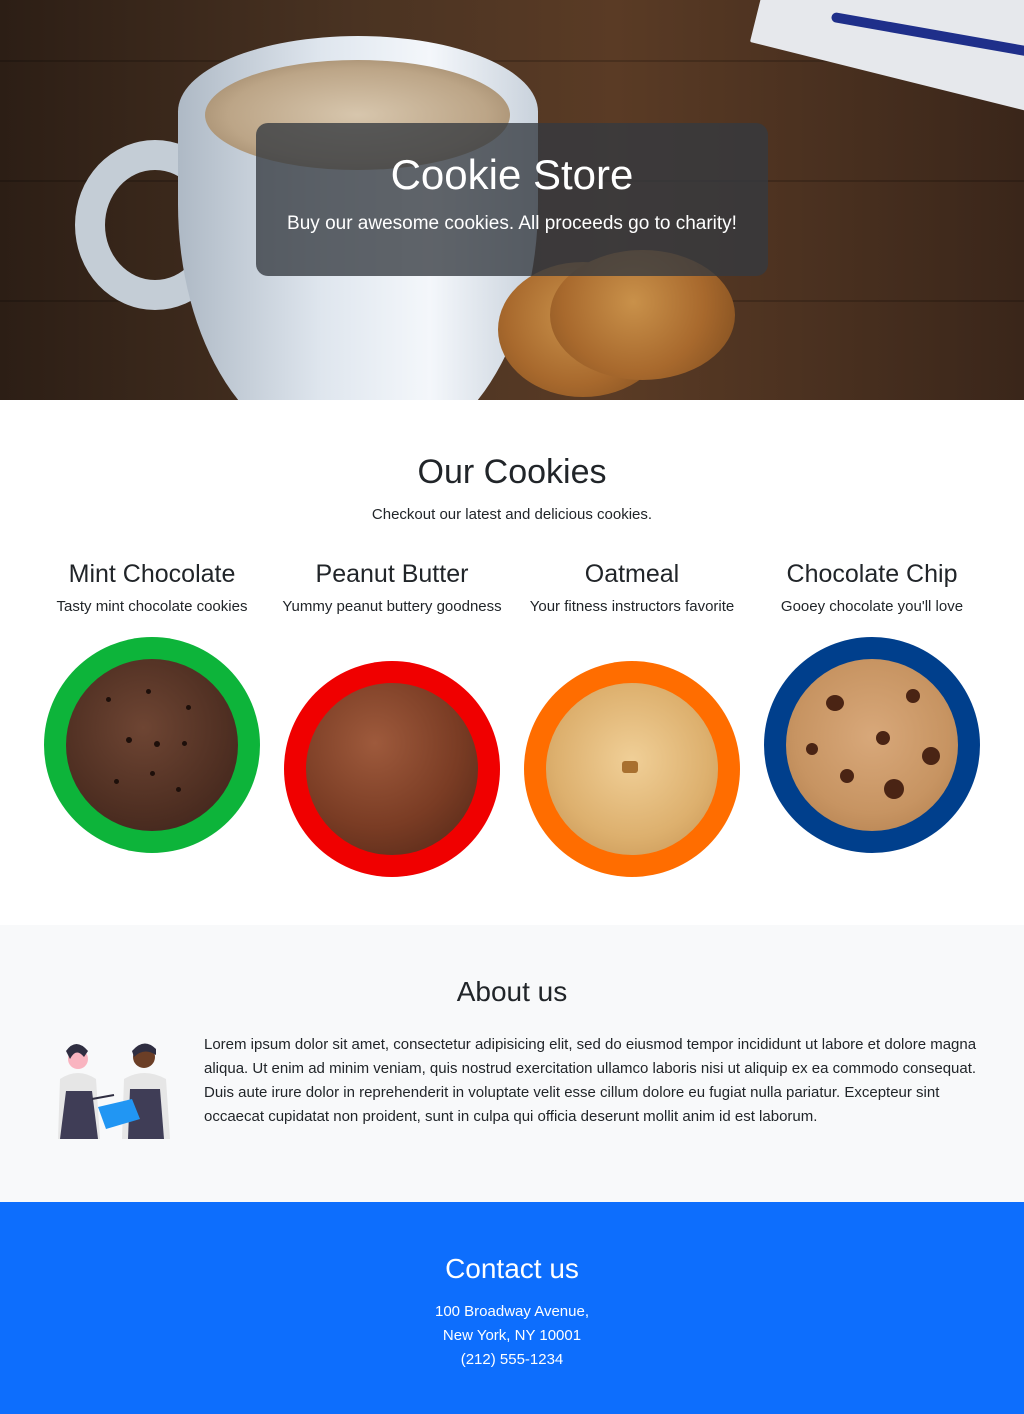 The width and height of the screenshot is (1024, 1414). Describe the element at coordinates (511, 1311) in the screenshot. I see `contact-address-line1: 100 Broadway Avenue,` at that location.